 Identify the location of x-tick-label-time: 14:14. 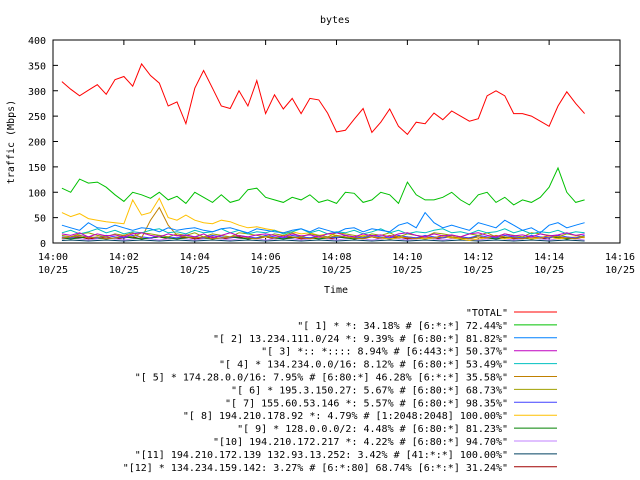
(549, 257).